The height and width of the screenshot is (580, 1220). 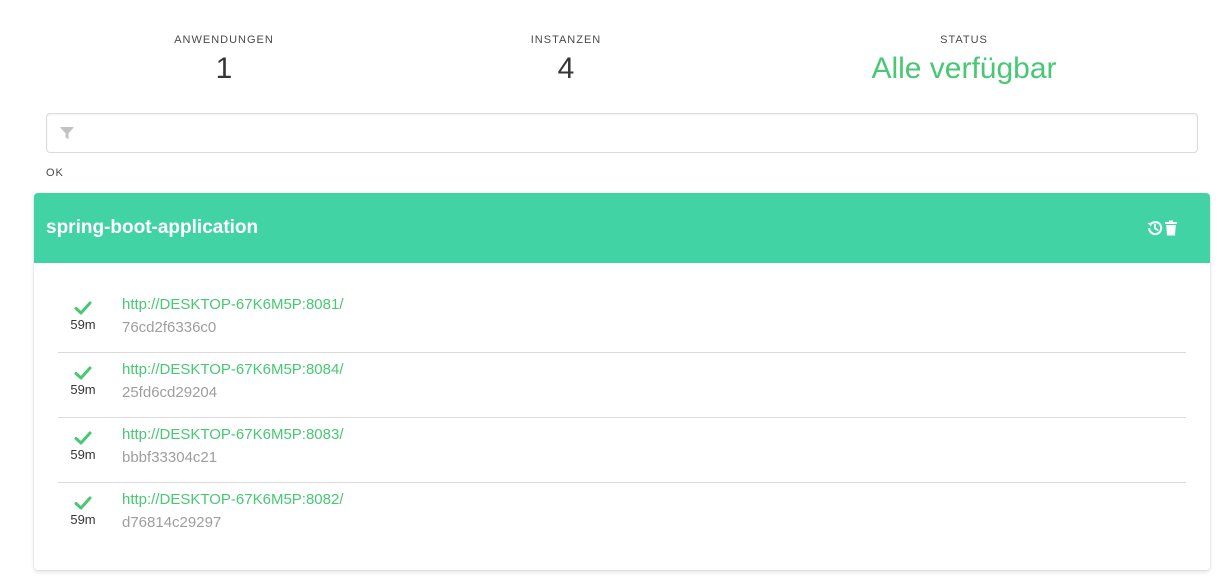 What do you see at coordinates (233, 435) in the screenshot?
I see `instance-url-link: http://DESKTOP-67K6M5P:8083/` at bounding box center [233, 435].